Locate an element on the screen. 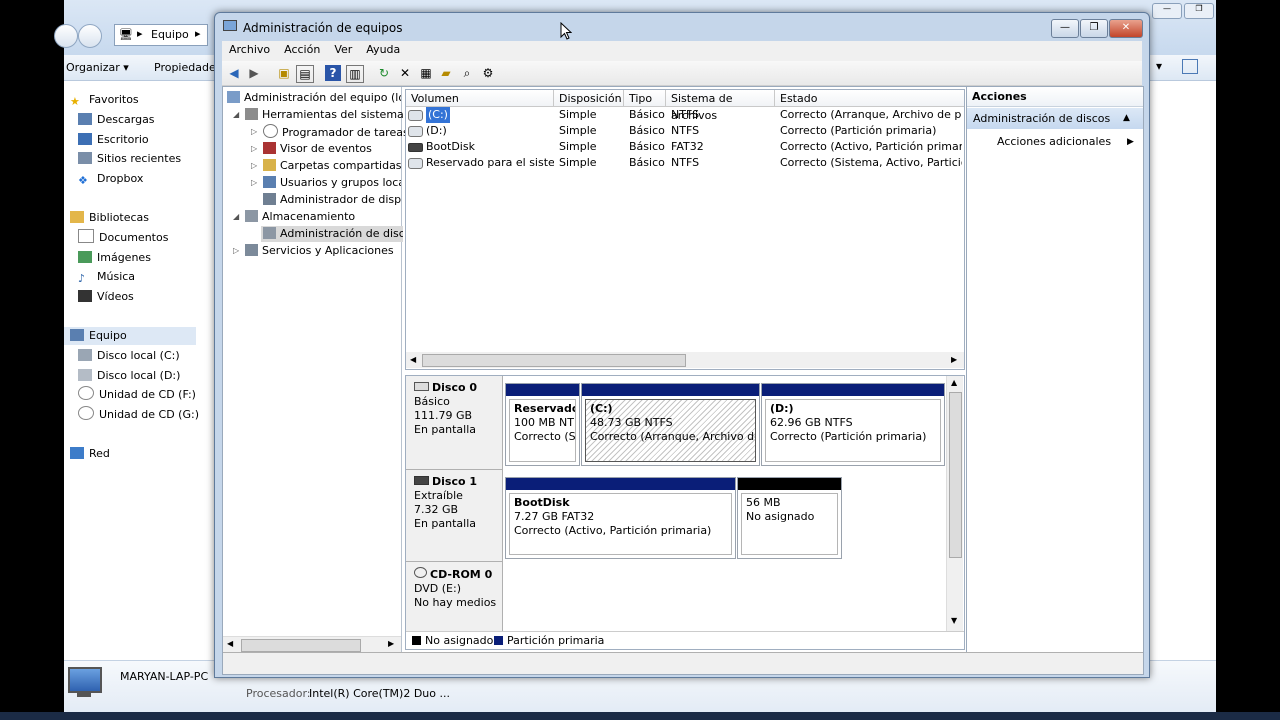 The height and width of the screenshot is (720, 1280). disk-1-label: Disco 1 Extraíble 7.32 GB En pantalla is located at coordinates (454, 516).